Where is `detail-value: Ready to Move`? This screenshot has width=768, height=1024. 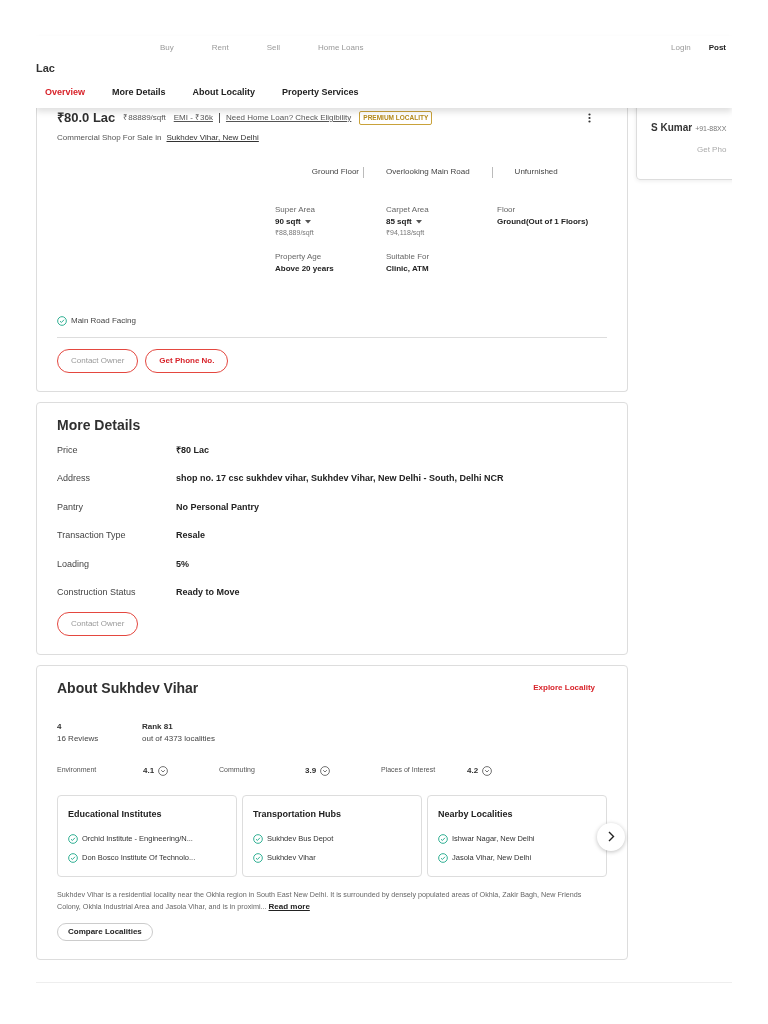
detail-value: Ready to Move is located at coordinates (208, 592).